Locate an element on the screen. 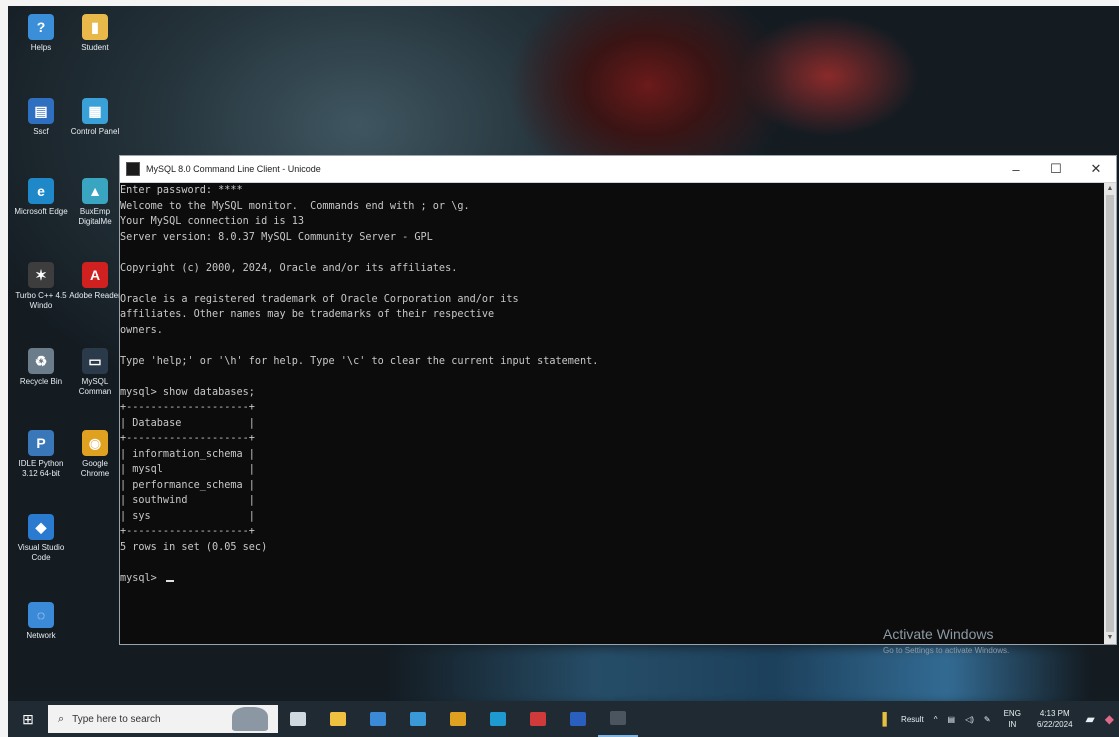 This screenshot has height=737, width=1119. task-view-icon is located at coordinates (298, 719).